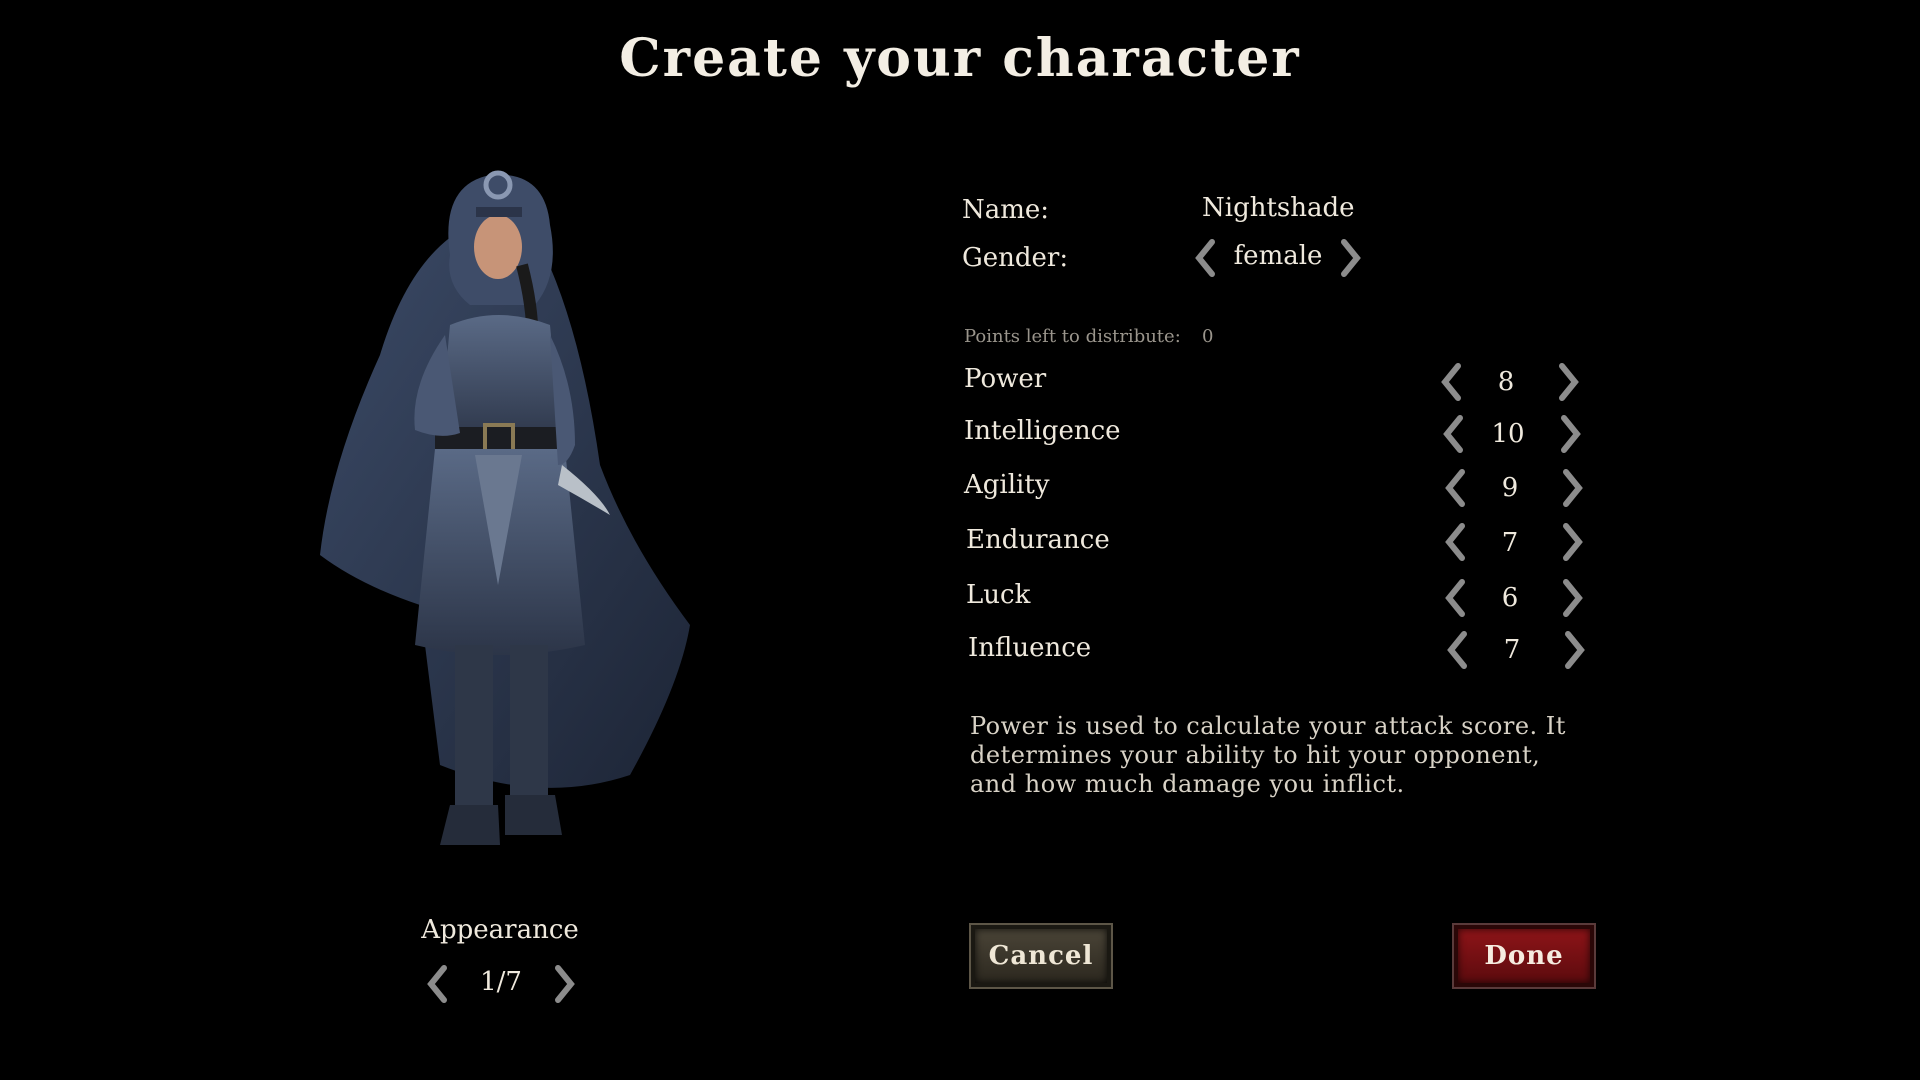 The height and width of the screenshot is (1080, 1920). I want to click on points-left-value: 0, so click(1208, 336).